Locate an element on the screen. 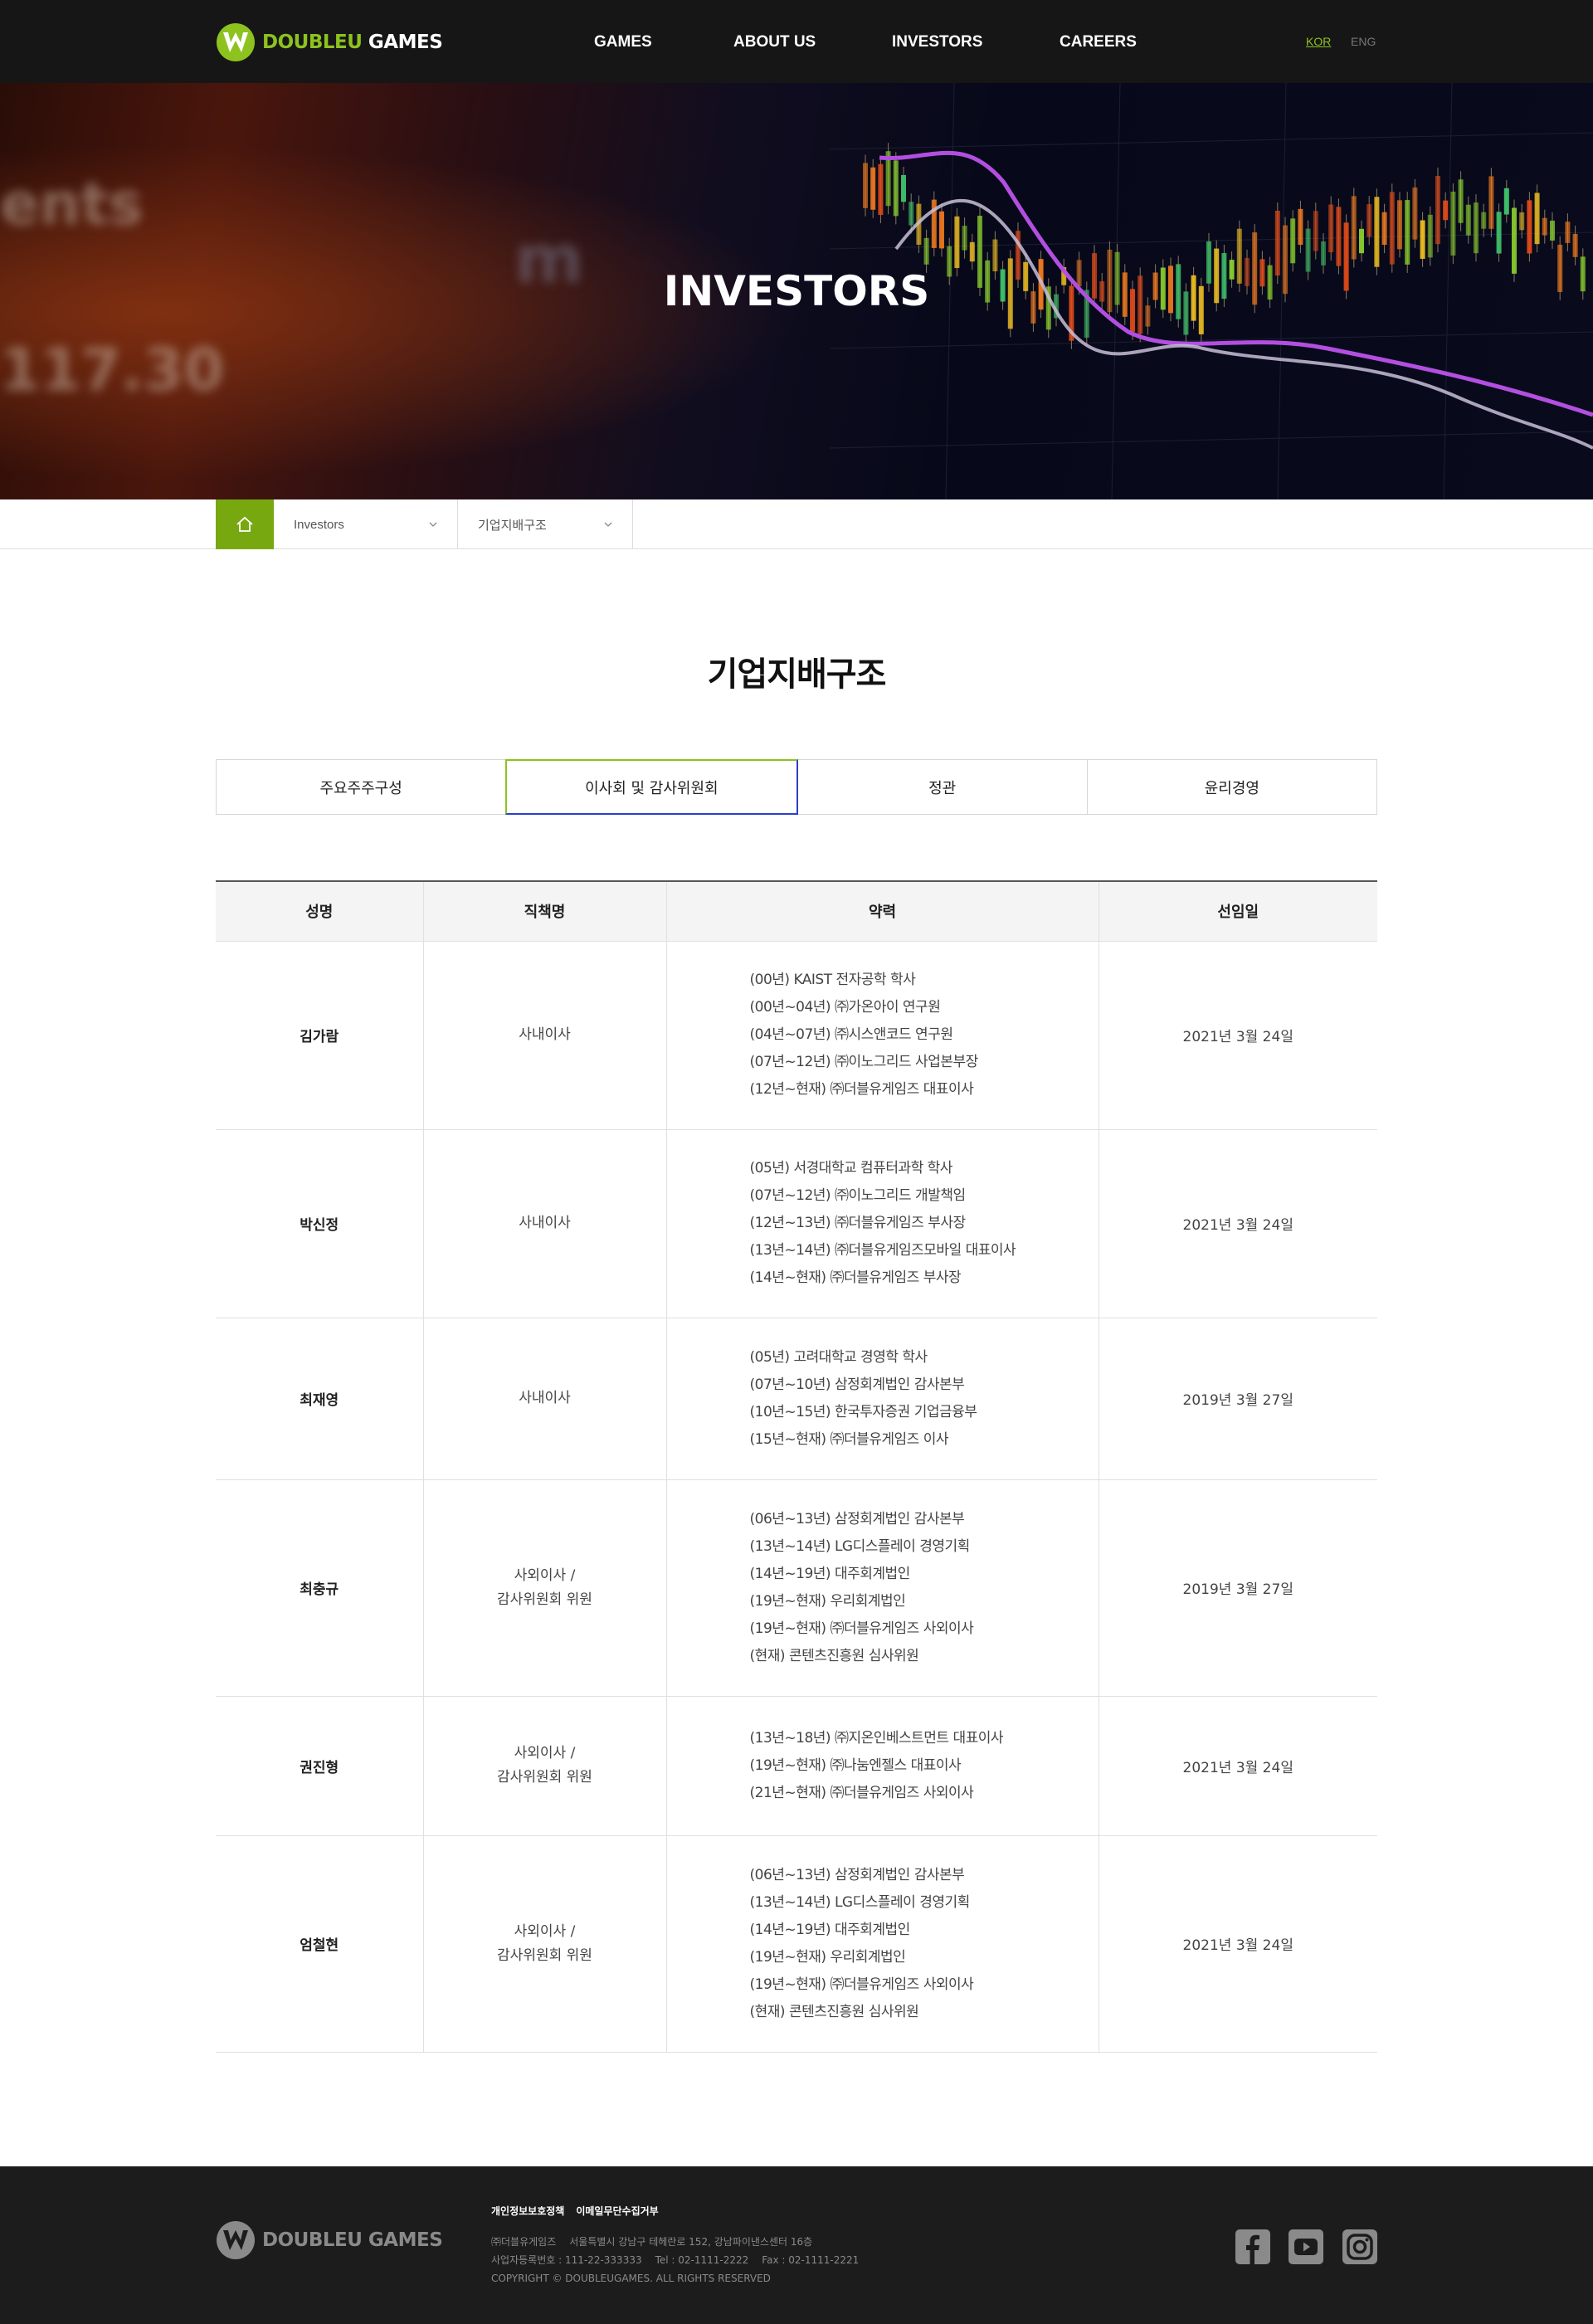 This screenshot has height=2324, width=1593. career-line: (05년) 고려대학교 경영학 학사 is located at coordinates (838, 1357).